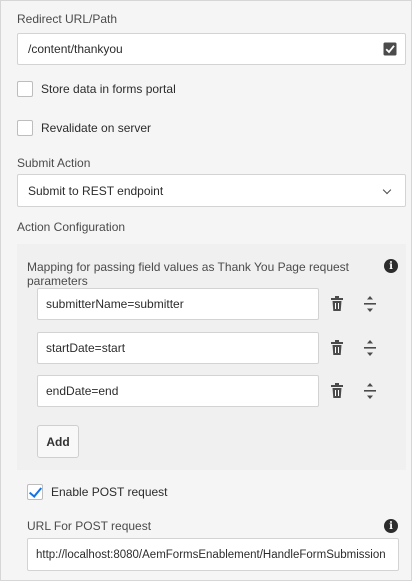 This screenshot has height=581, width=412. I want to click on revalidate-checkbox, so click(25, 128).